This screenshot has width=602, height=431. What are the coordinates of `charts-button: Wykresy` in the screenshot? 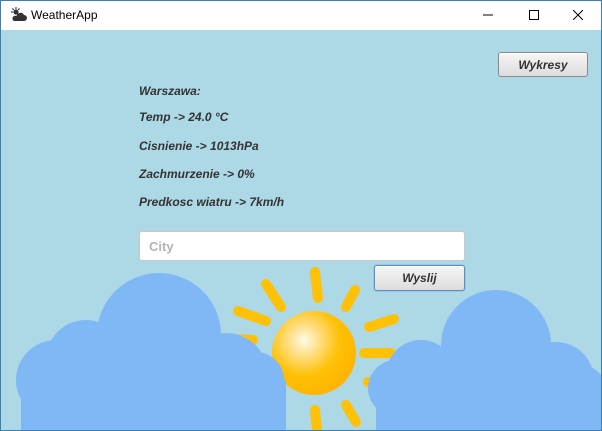 It's located at (543, 64).